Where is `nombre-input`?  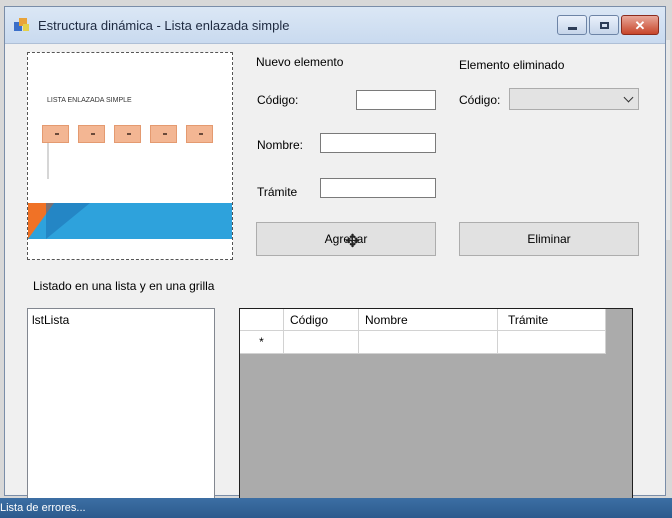
nombre-input is located at coordinates (378, 143).